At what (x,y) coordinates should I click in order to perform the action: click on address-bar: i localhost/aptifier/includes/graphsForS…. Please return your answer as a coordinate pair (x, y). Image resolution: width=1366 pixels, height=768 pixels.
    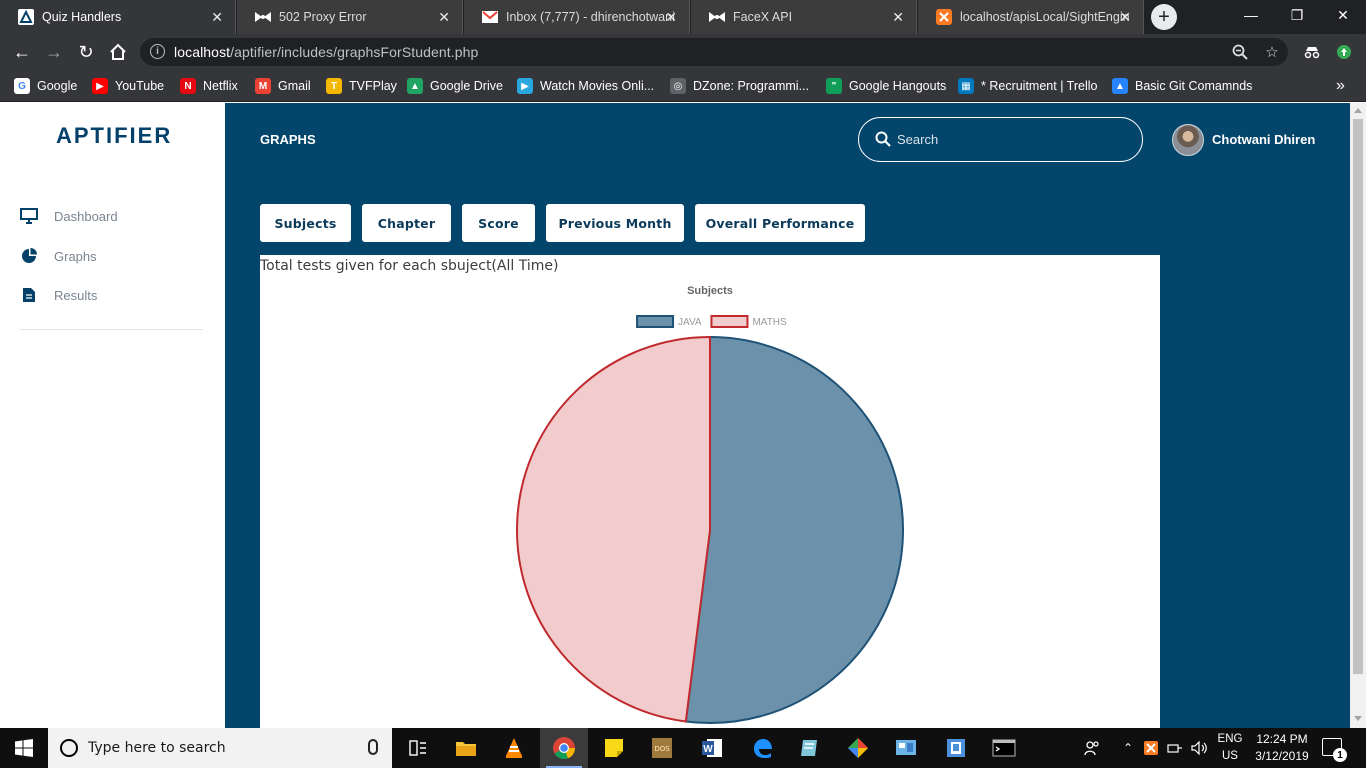
    Looking at the image, I should click on (714, 52).